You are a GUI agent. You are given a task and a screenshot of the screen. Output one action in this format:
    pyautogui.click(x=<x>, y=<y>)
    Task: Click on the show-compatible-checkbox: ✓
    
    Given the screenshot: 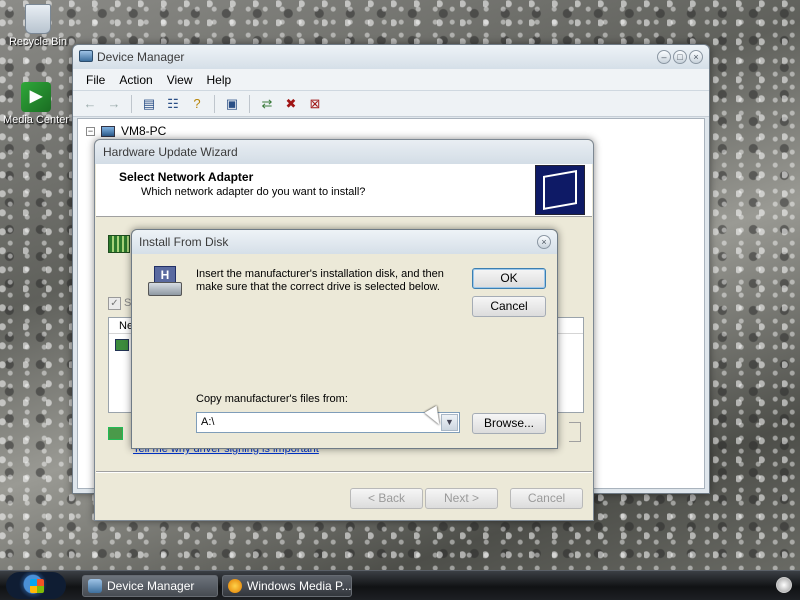 What is the action you would take?
    pyautogui.click(x=114, y=303)
    